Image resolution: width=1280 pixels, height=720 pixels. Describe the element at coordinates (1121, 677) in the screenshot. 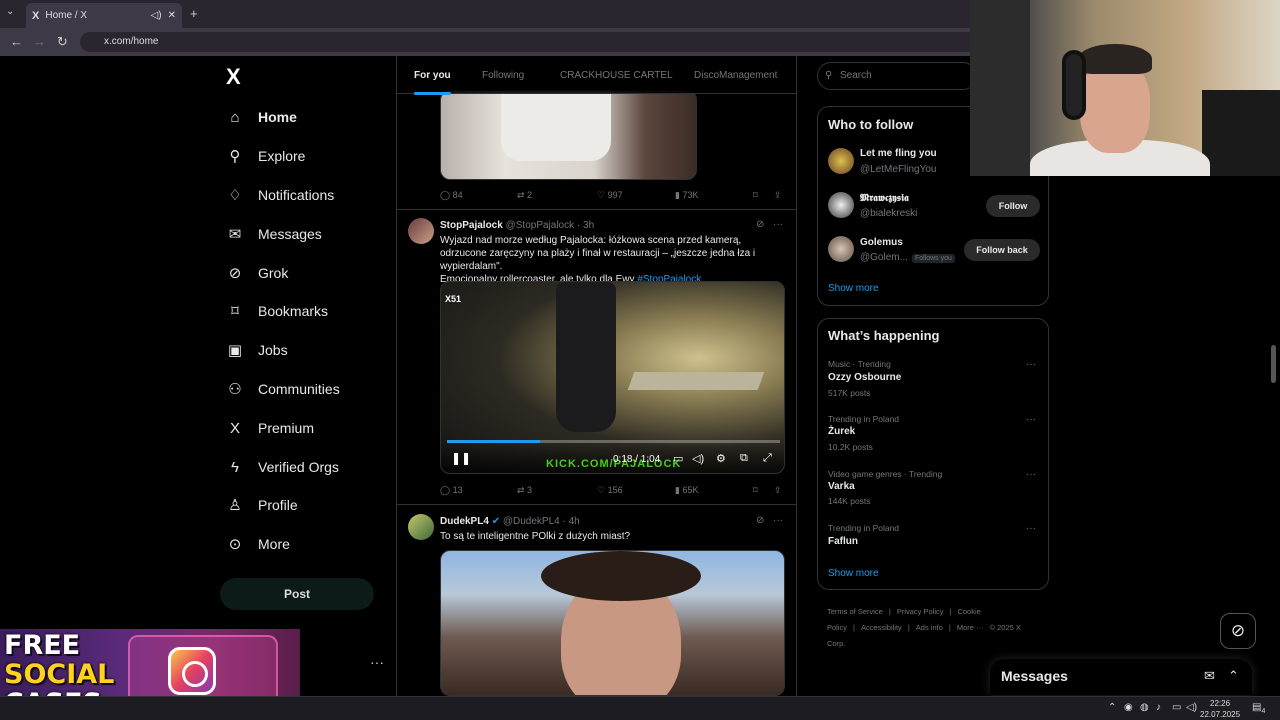

I see `messages-drawer: Messages ✉ ⌃` at that location.